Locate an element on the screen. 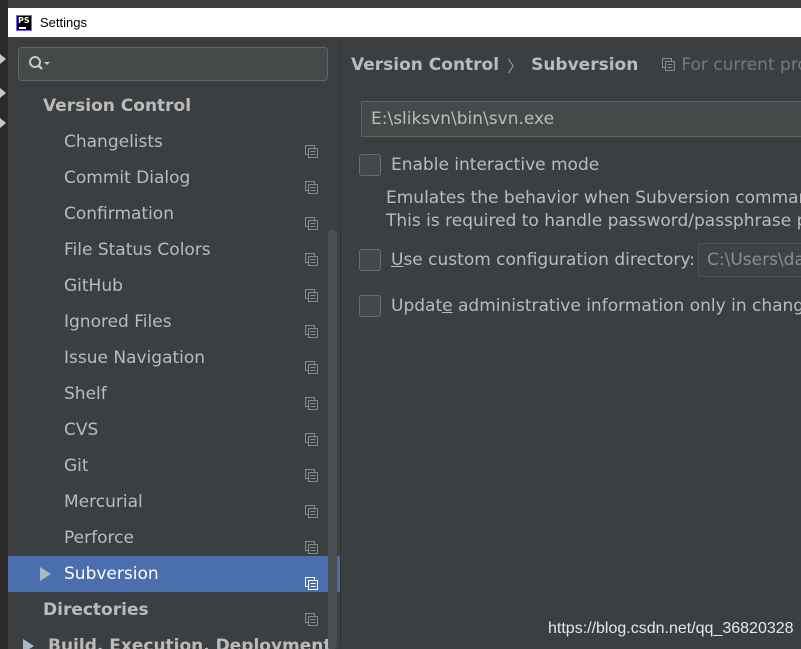 This screenshot has width=801, height=649. tree-item-build-execution-deployment: Build, Execution, Deployment is located at coordinates (174, 638).